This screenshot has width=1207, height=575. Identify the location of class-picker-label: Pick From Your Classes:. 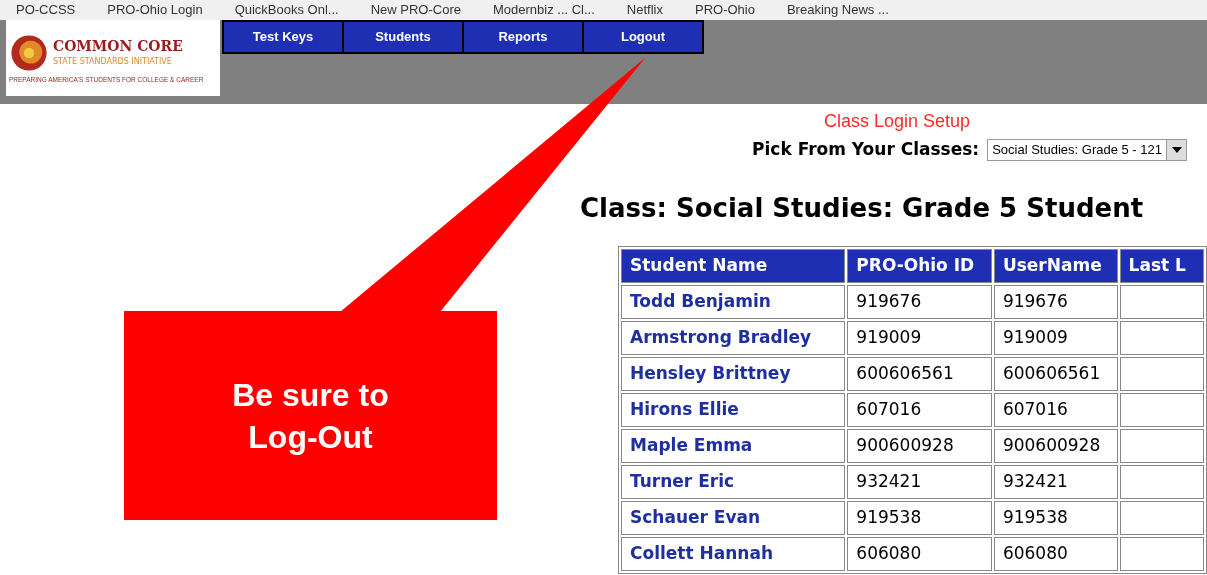
(866, 149).